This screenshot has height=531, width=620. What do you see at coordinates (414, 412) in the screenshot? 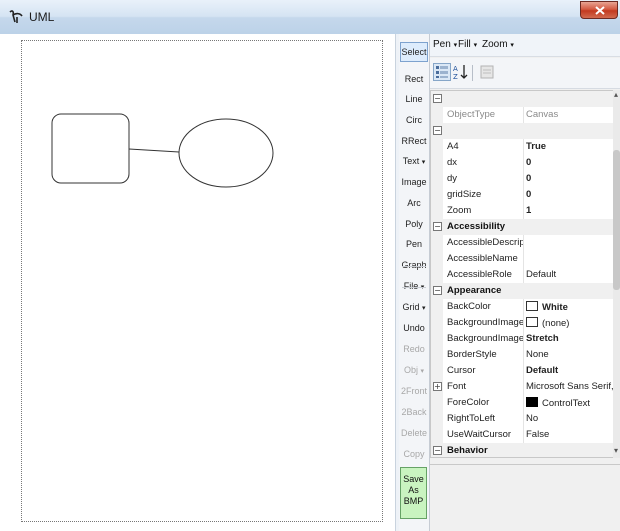
I see `tool-2back: 2Back` at bounding box center [414, 412].